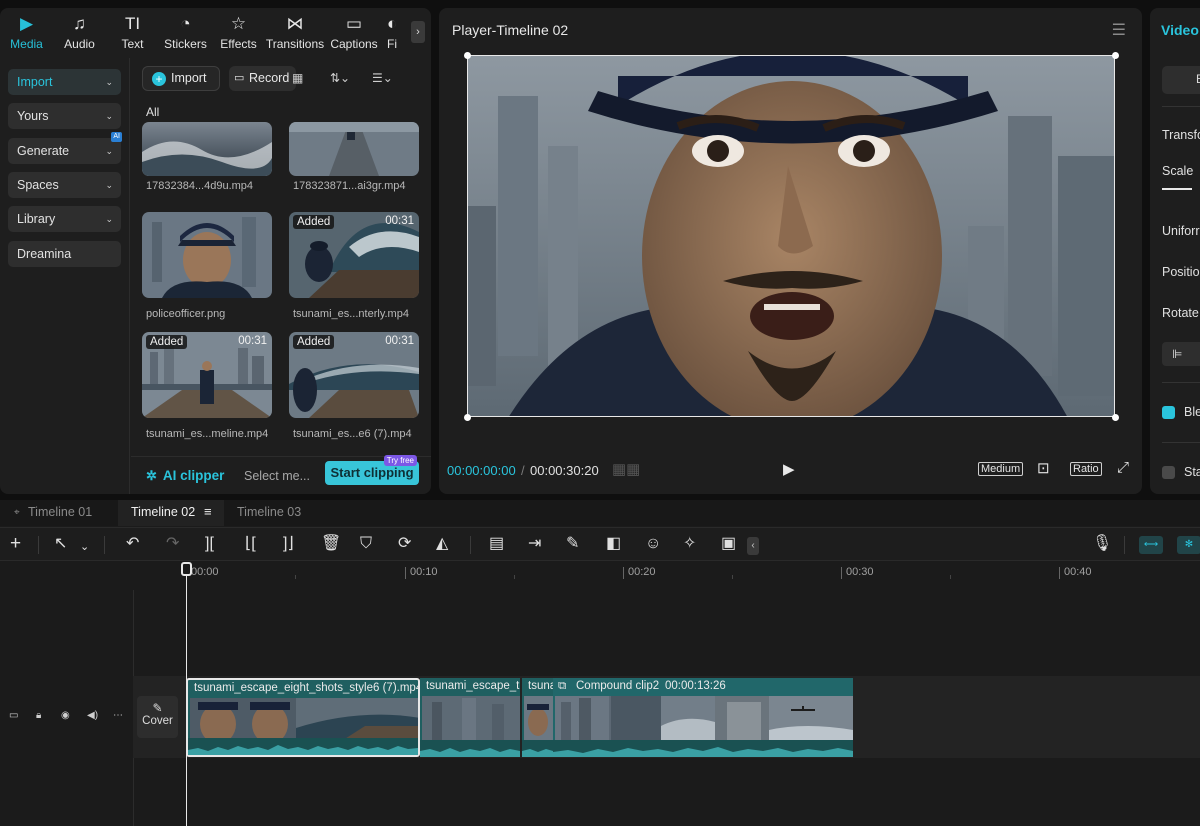 The image size is (1200, 826). What do you see at coordinates (238, 33) in the screenshot?
I see `tab-effects: ☆ Effects` at bounding box center [238, 33].